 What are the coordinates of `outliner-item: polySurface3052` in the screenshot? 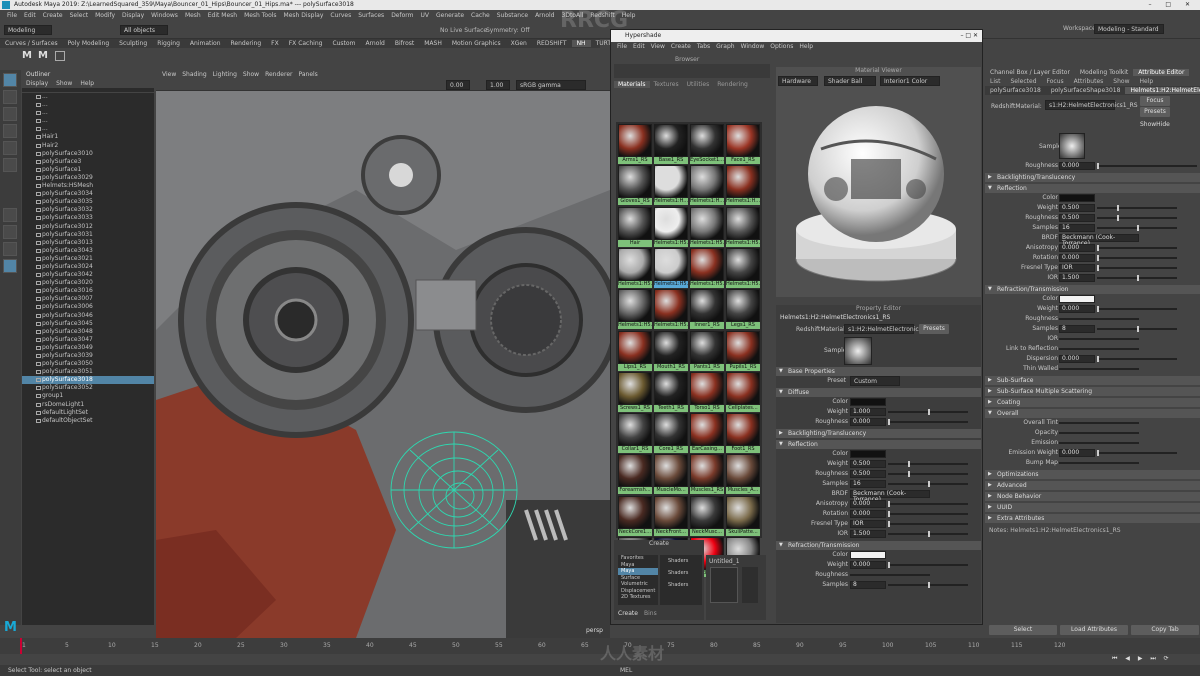 It's located at (88, 388).